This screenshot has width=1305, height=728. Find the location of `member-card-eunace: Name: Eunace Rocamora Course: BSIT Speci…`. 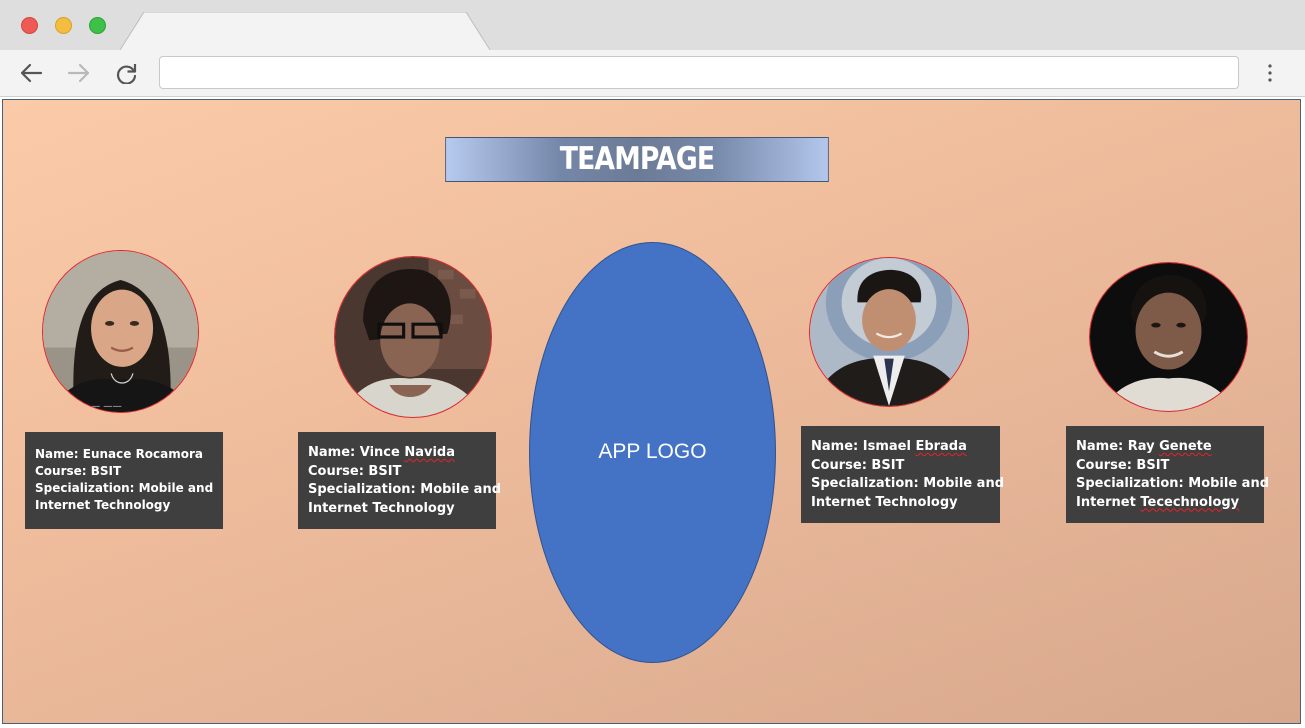

member-card-eunace: Name: Eunace Rocamora Course: BSIT Speci… is located at coordinates (124, 480).